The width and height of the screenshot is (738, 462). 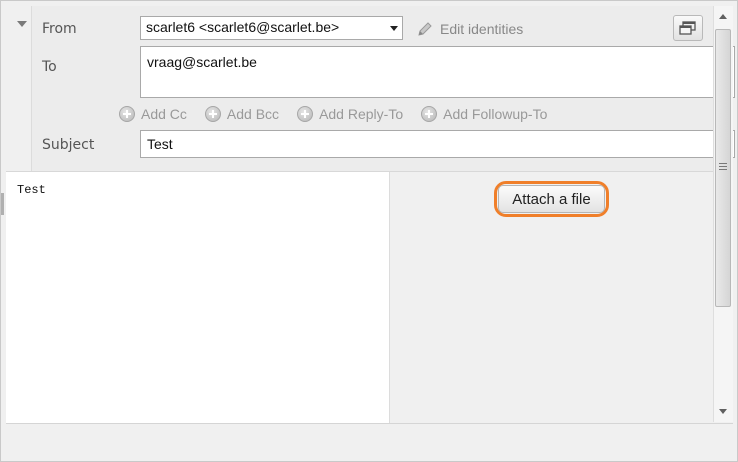 What do you see at coordinates (425, 29) in the screenshot?
I see `pencil-icon` at bounding box center [425, 29].